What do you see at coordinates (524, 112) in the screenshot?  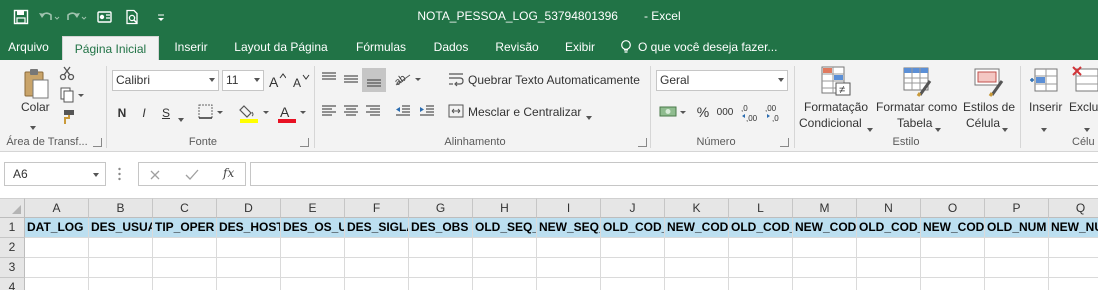 I see `merge-center-button: Mesclar e Centralizar` at bounding box center [524, 112].